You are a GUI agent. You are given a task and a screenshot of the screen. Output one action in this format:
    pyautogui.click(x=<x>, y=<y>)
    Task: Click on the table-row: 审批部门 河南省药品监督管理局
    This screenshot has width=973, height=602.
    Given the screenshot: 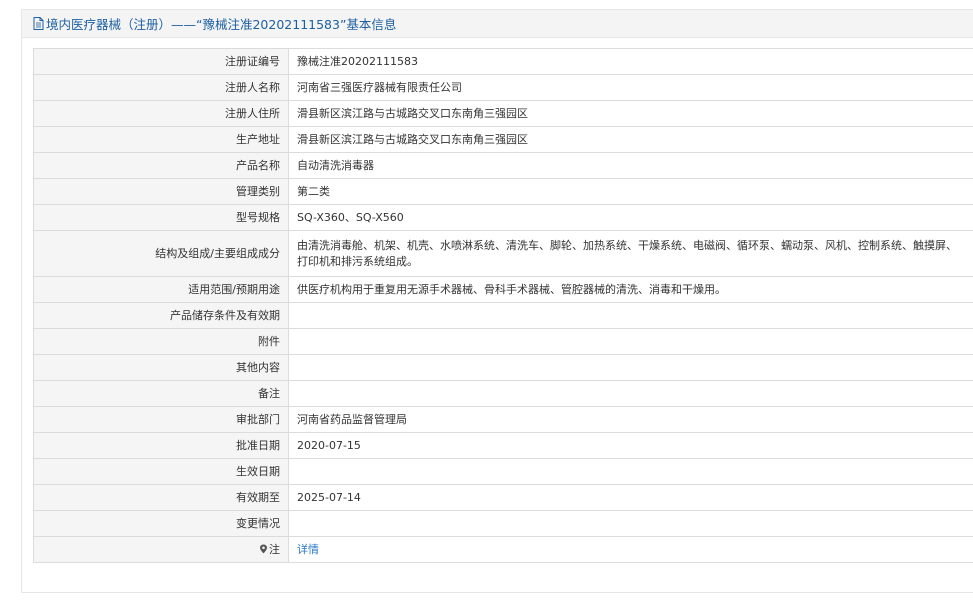 What is the action you would take?
    pyautogui.click(x=503, y=419)
    